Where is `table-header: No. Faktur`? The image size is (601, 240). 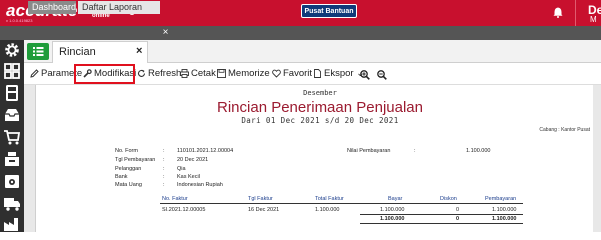 table-header: No. Faktur is located at coordinates (175, 199).